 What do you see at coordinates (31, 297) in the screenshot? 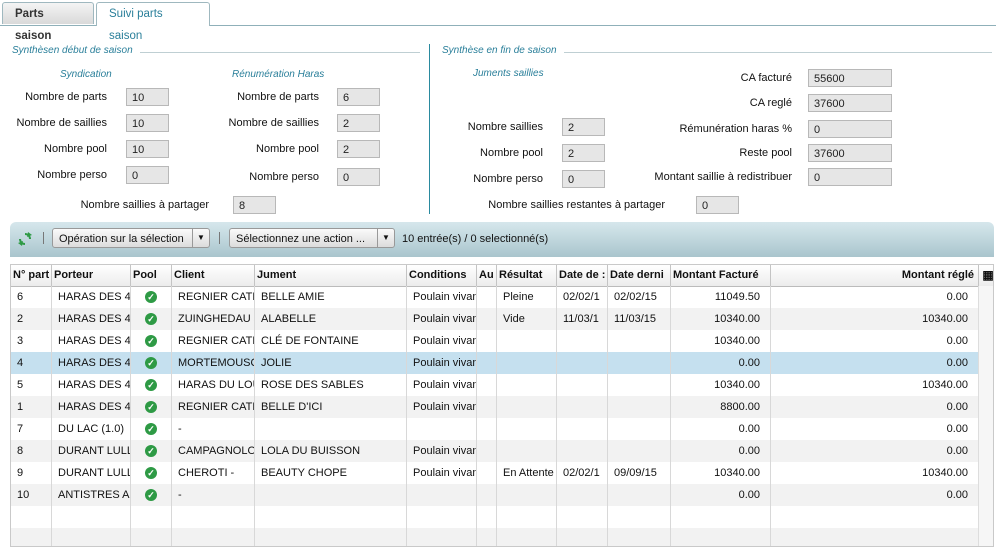
I see `cell-no-part: 6` at bounding box center [31, 297].